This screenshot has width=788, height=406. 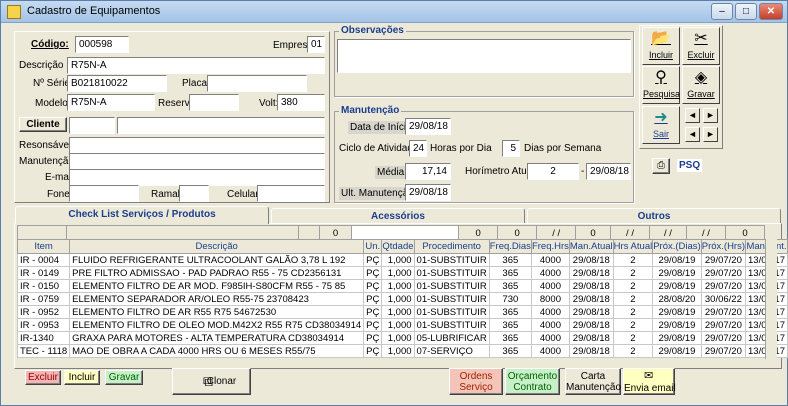 What do you see at coordinates (654, 216) in the screenshot?
I see `tab-outros: Outros` at bounding box center [654, 216].